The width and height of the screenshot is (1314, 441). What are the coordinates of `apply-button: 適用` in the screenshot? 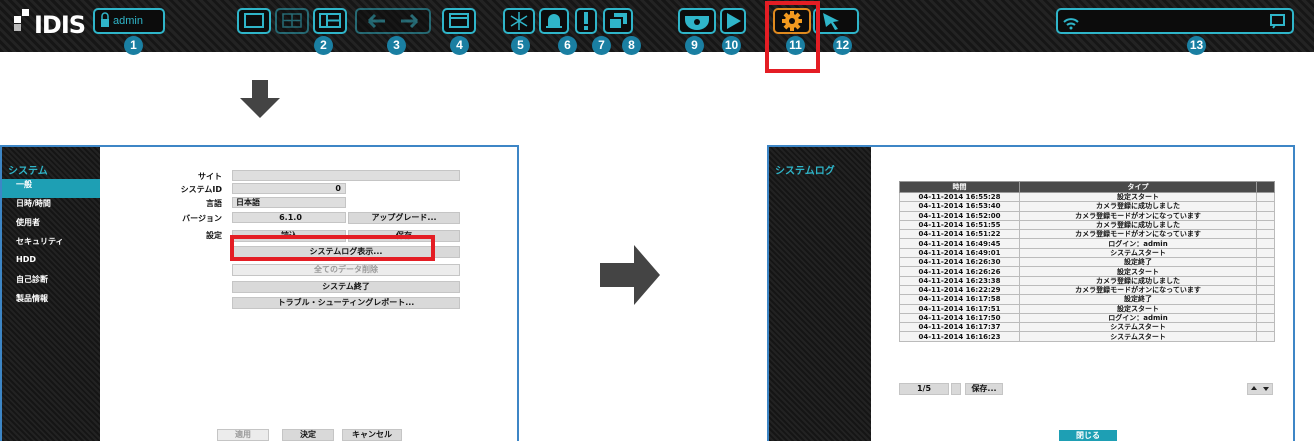 It's located at (243, 435).